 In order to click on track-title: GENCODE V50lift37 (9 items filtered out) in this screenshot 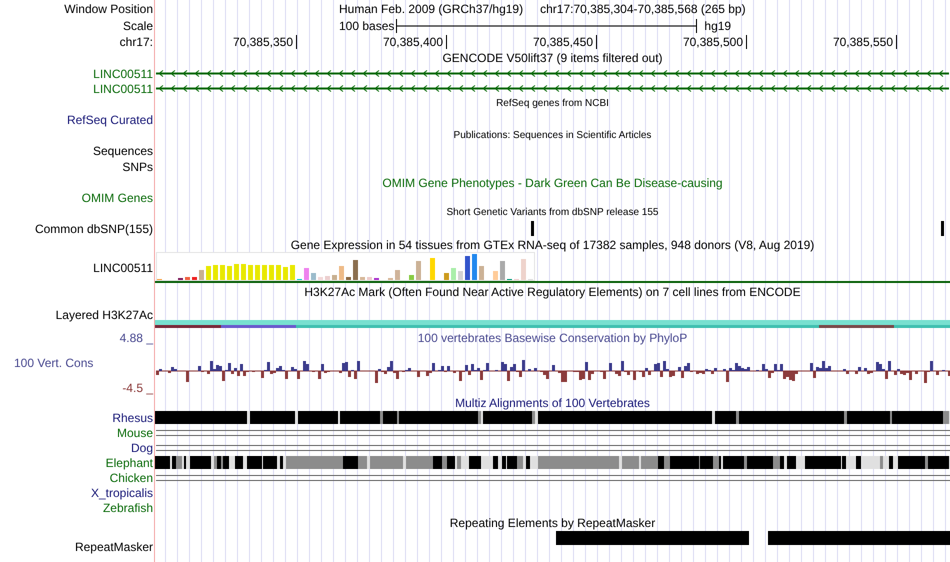, I will do `click(552, 58)`.